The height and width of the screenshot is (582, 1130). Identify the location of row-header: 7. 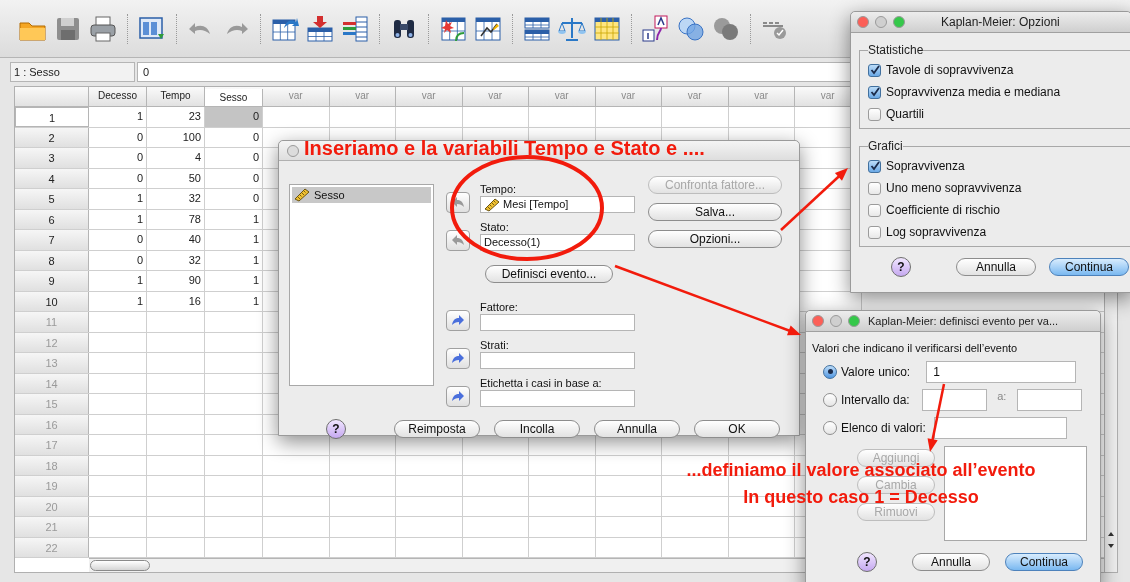
(52, 240).